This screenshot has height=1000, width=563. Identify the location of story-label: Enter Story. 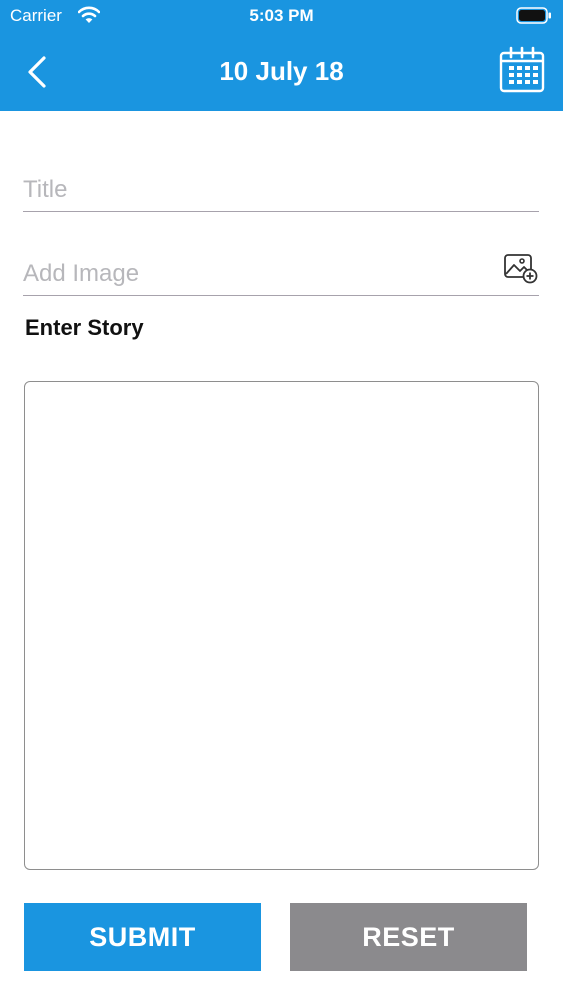
(84, 327).